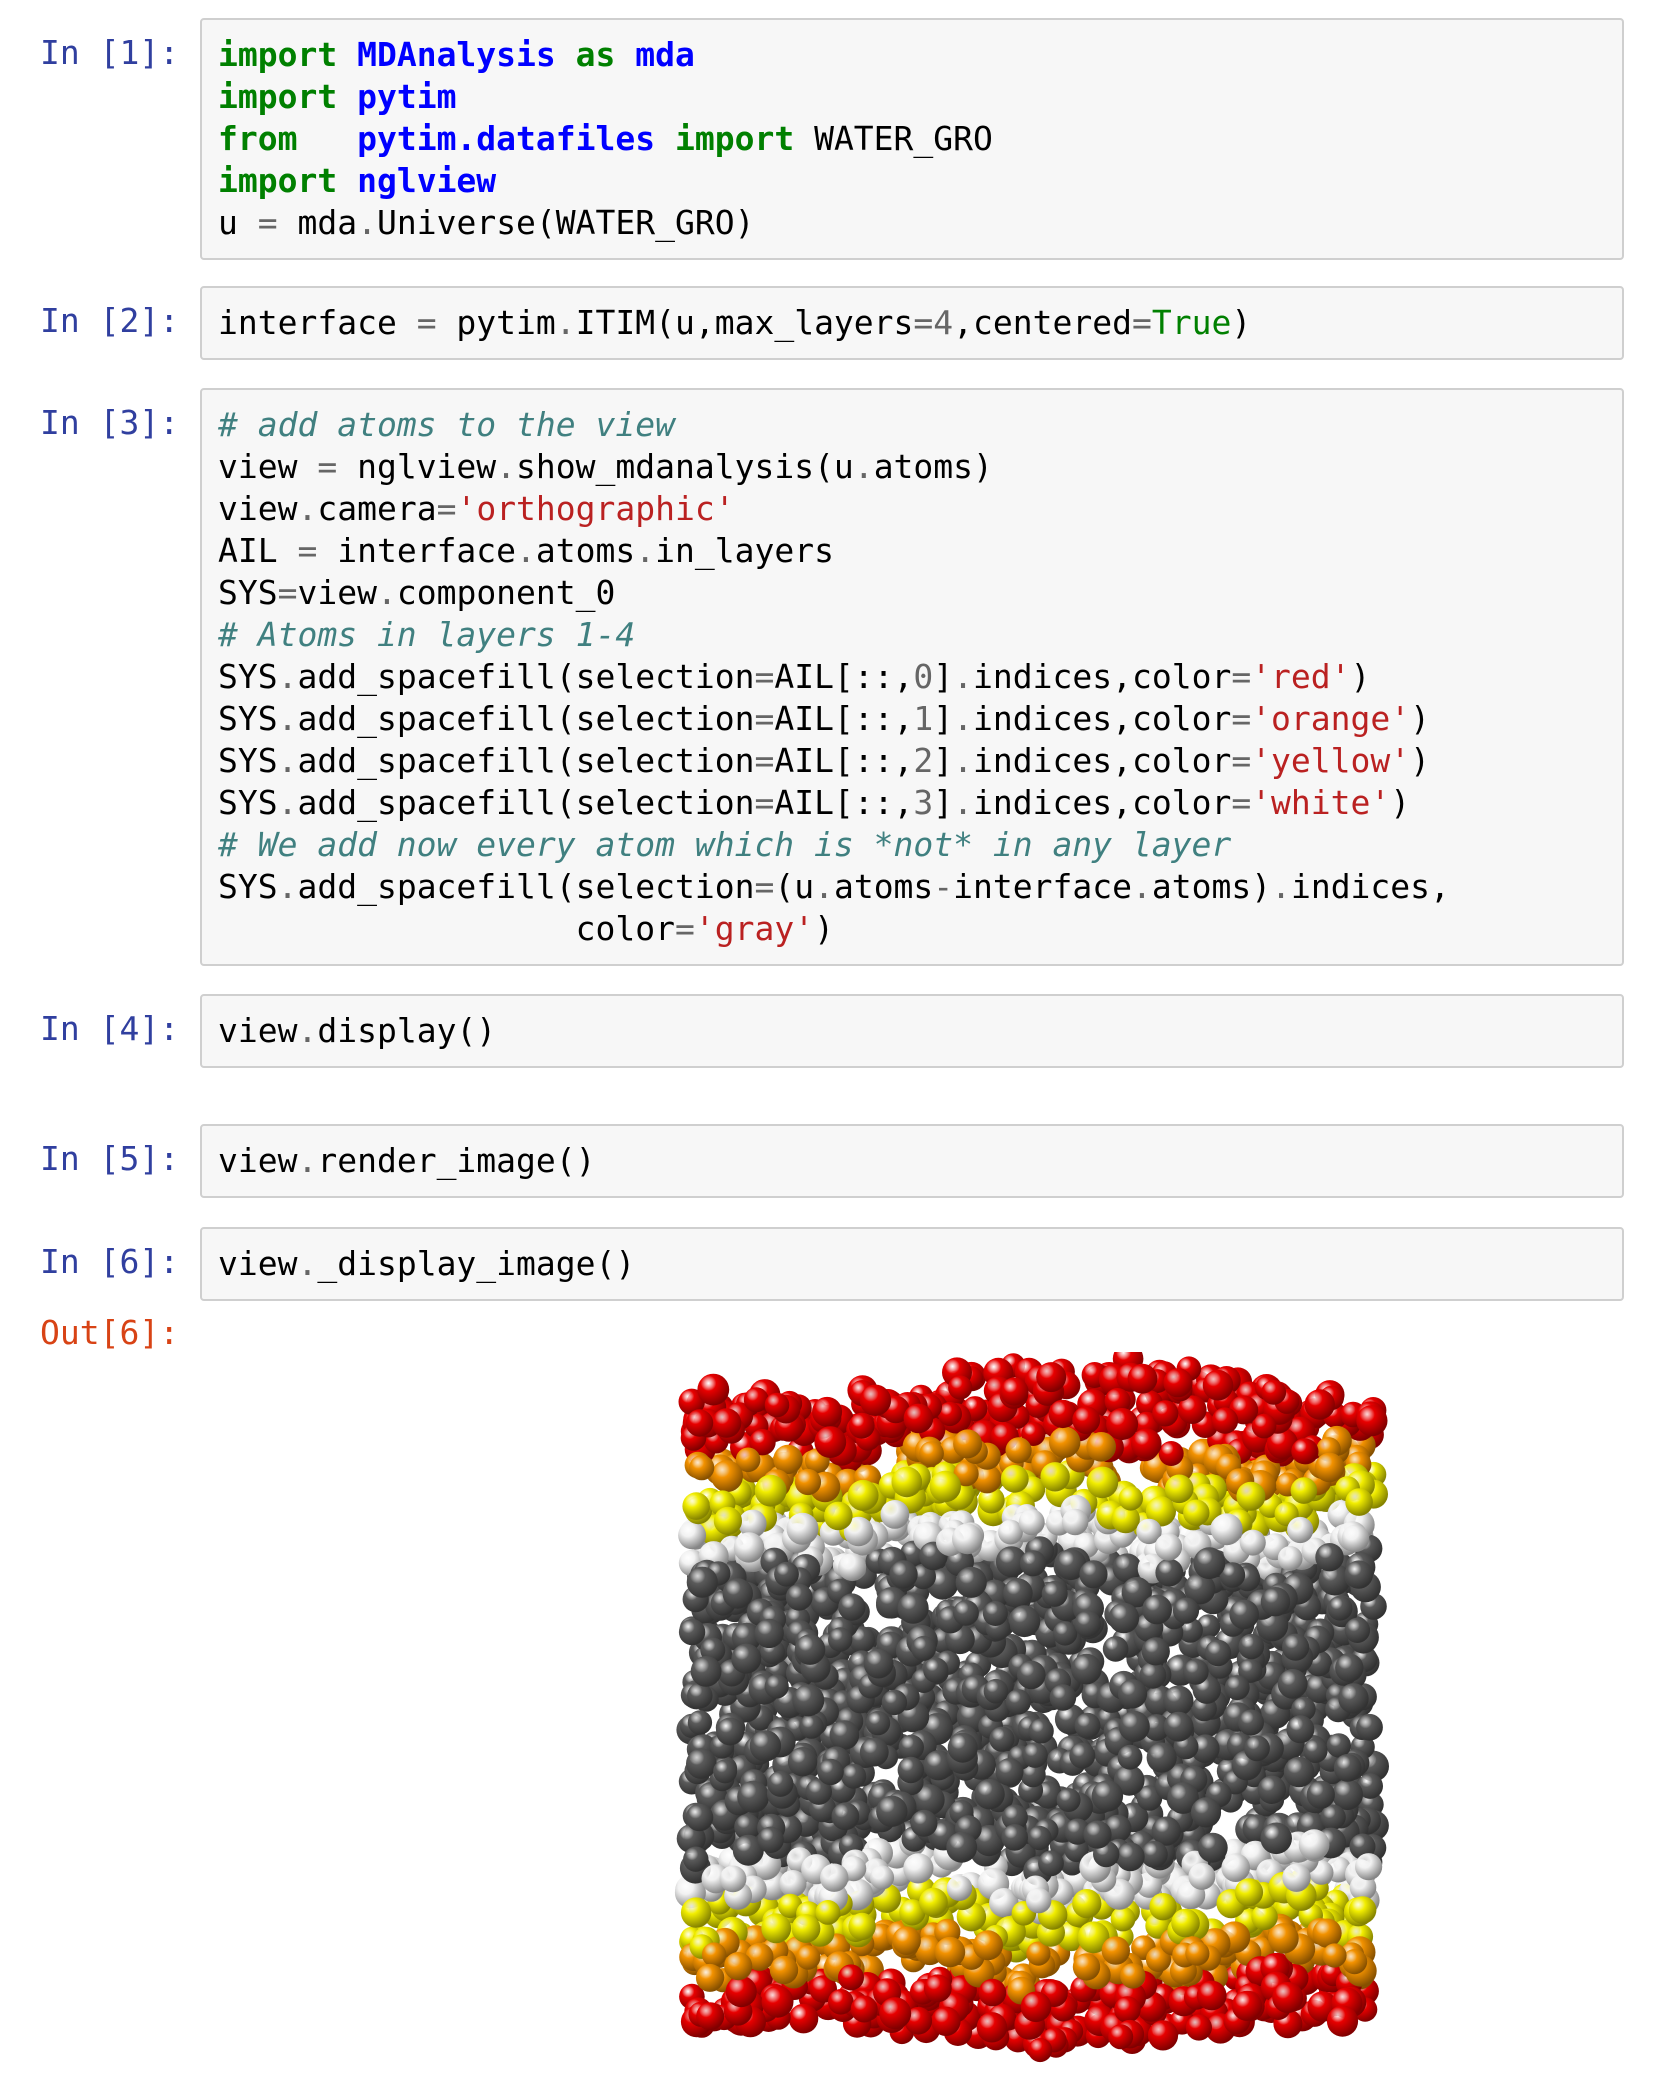 Image resolution: width=1654 pixels, height=2094 pixels. I want to click on code-token: AIL, so click(258, 550).